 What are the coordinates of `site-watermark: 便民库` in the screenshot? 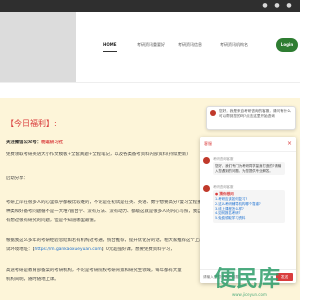 It's located at (247, 279).